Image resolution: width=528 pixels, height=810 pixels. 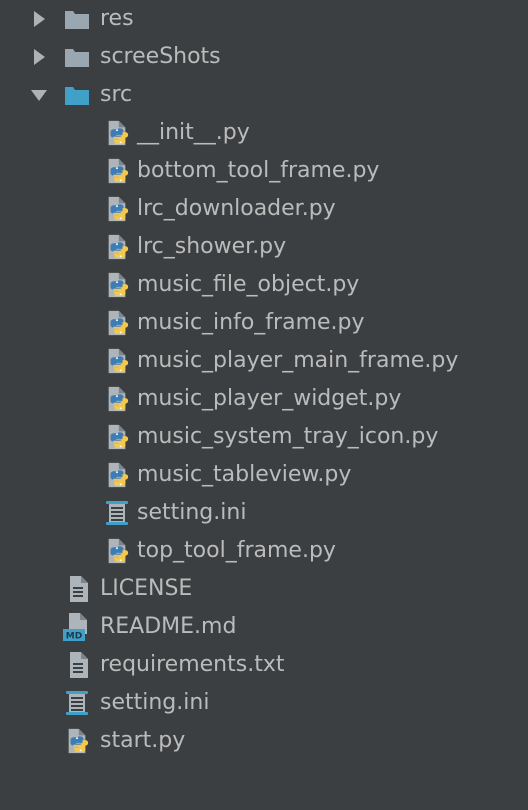 I want to click on file-requirements-txt: requirements.txt, so click(x=264, y=665).